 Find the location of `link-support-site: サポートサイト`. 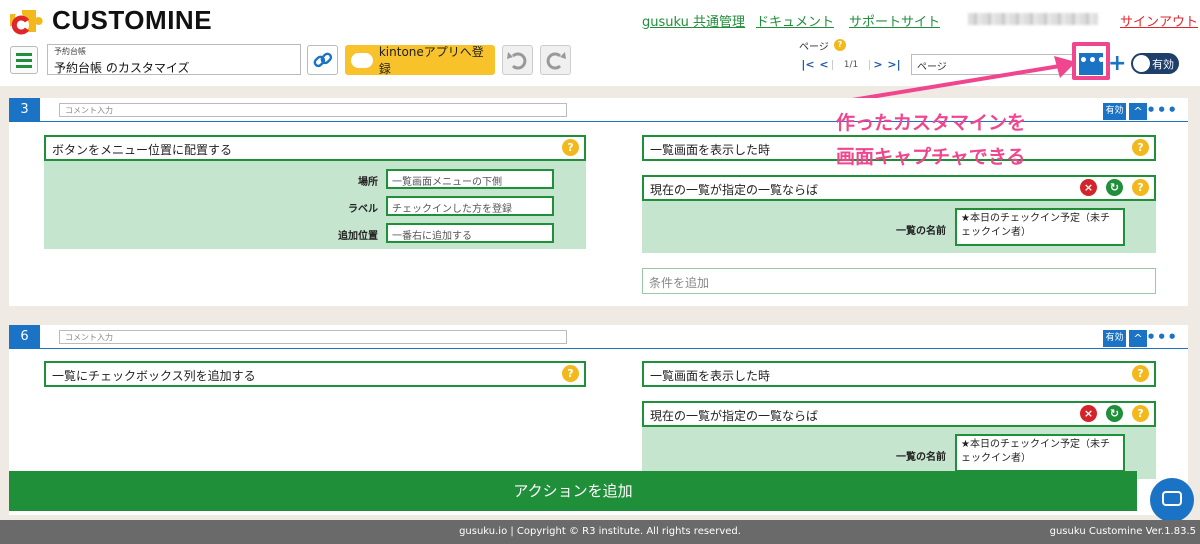

link-support-site: サポートサイト is located at coordinates (894, 20).